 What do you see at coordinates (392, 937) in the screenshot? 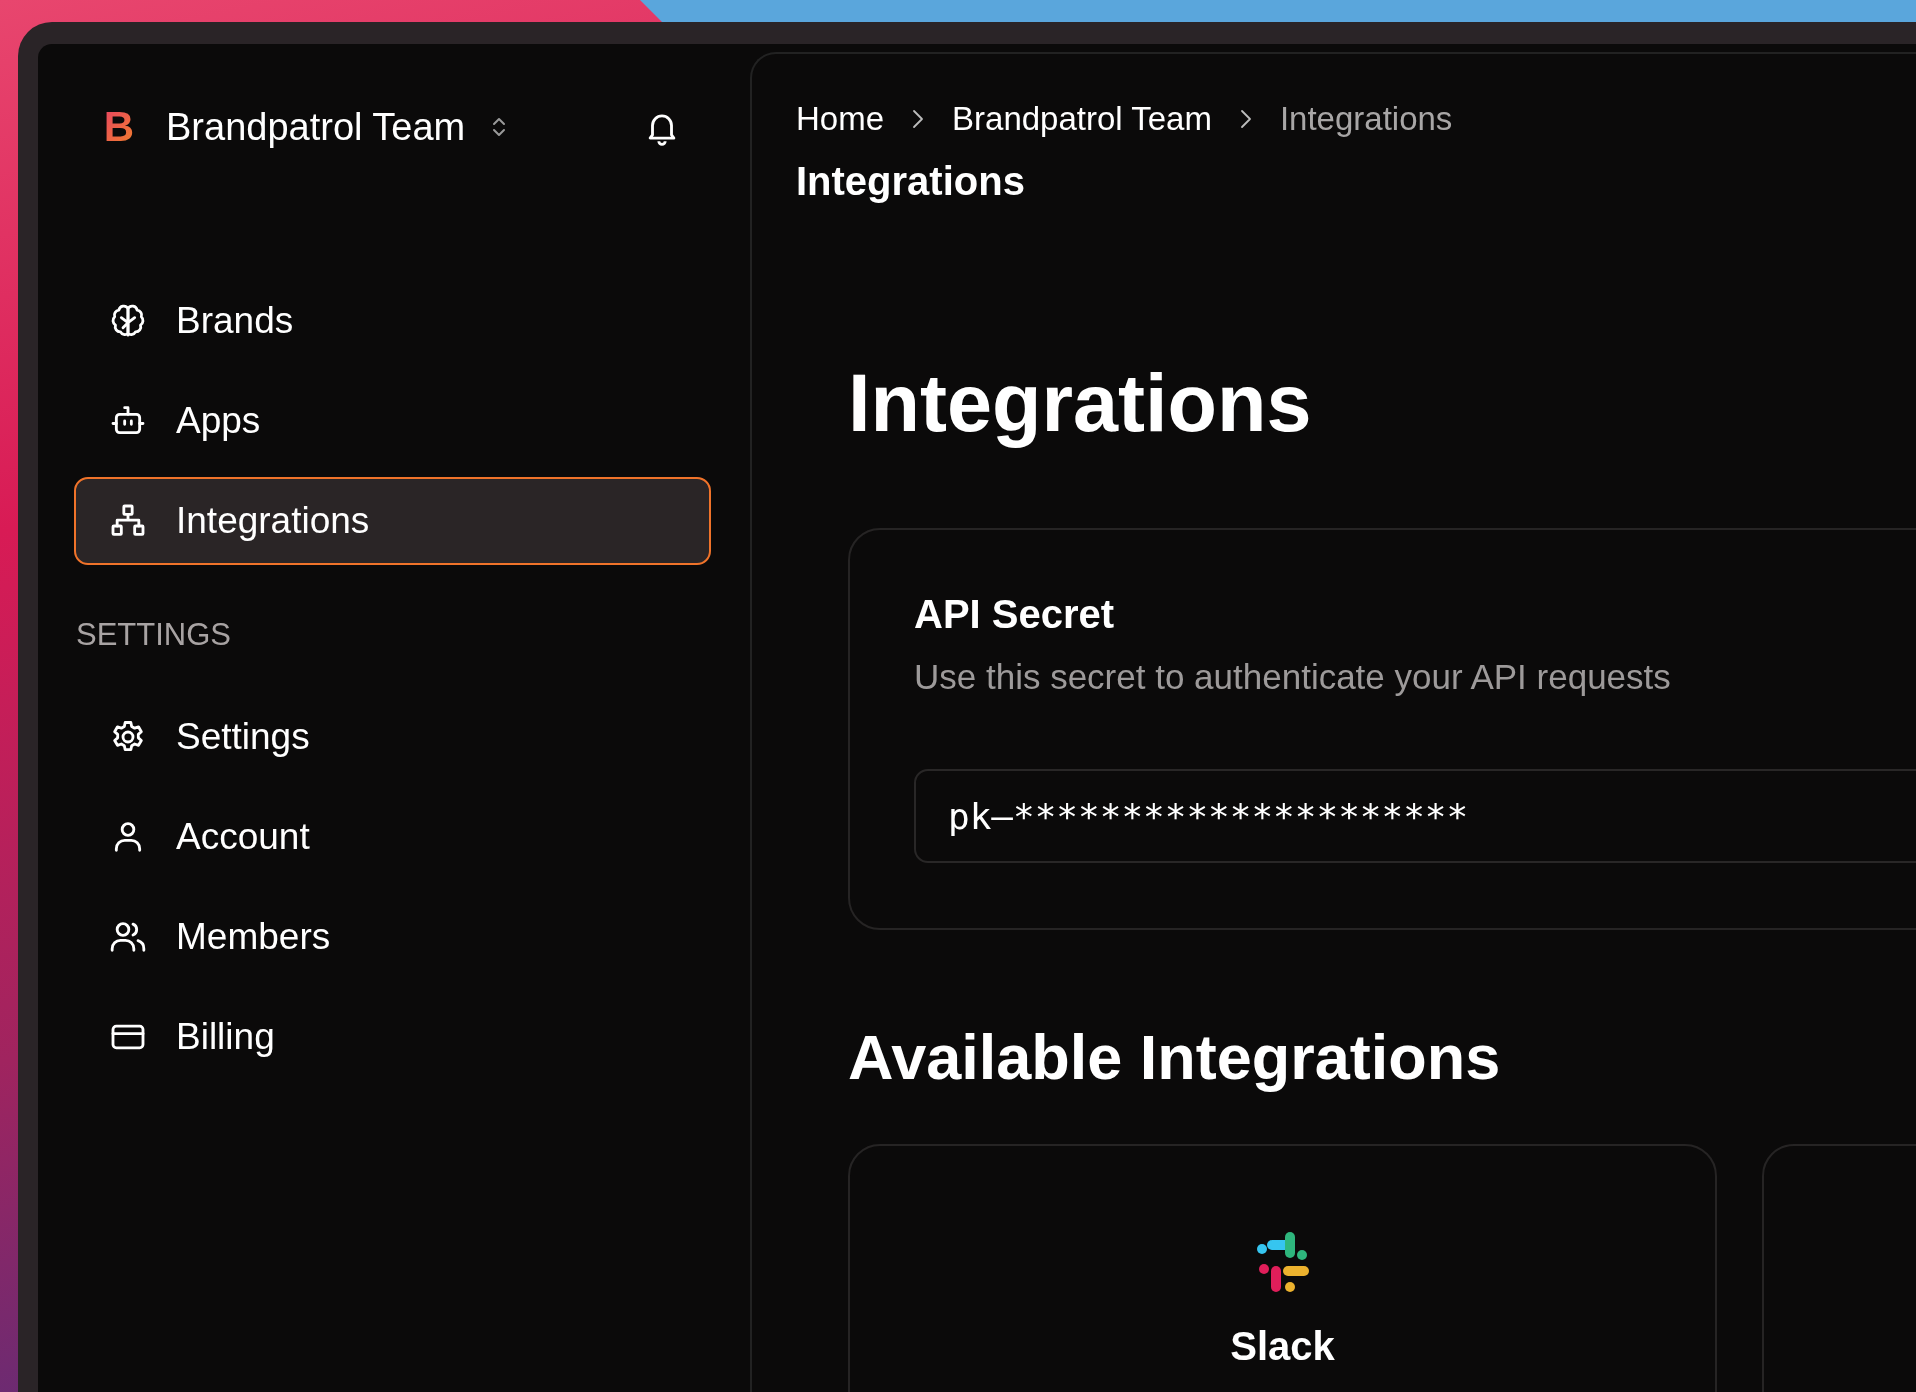
I see `sidebar-item: Members` at bounding box center [392, 937].